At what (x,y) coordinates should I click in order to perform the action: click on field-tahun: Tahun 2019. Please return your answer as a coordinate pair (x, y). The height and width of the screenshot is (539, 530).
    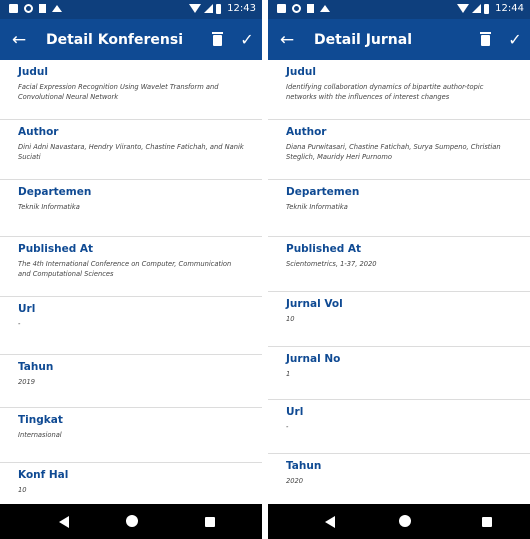
    Looking at the image, I should click on (131, 381).